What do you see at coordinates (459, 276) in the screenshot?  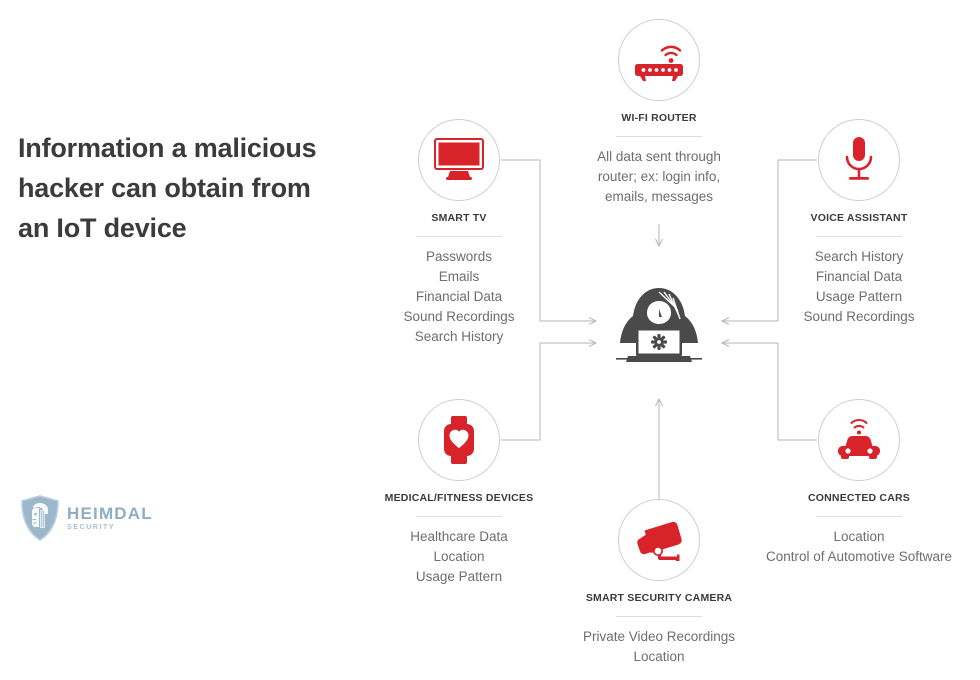 I see `list-item: Emails` at bounding box center [459, 276].